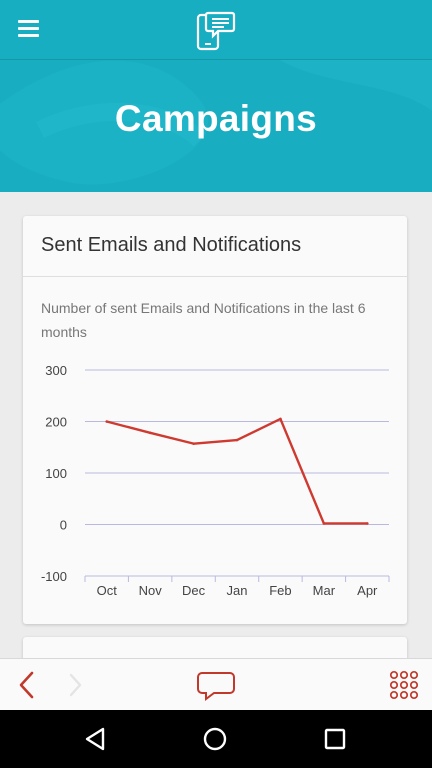 This screenshot has width=432, height=768. Describe the element at coordinates (216, 118) in the screenshot. I see `page-title: Campaigns` at that location.